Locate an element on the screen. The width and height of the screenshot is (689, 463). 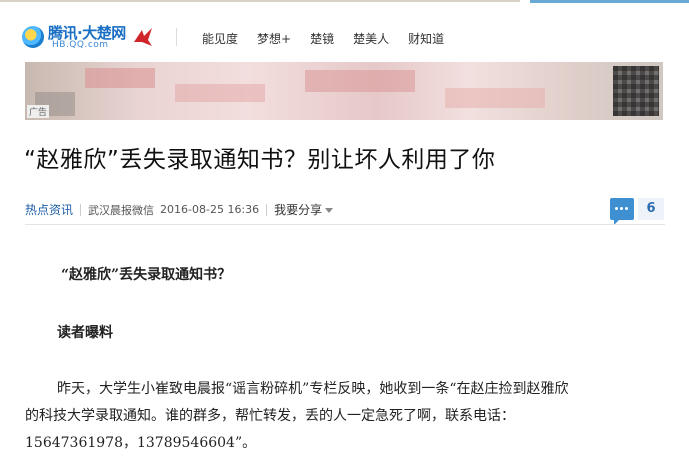
article-subtitle: “赵雅欣”丢失录取通知书？ is located at coordinates (146, 275).